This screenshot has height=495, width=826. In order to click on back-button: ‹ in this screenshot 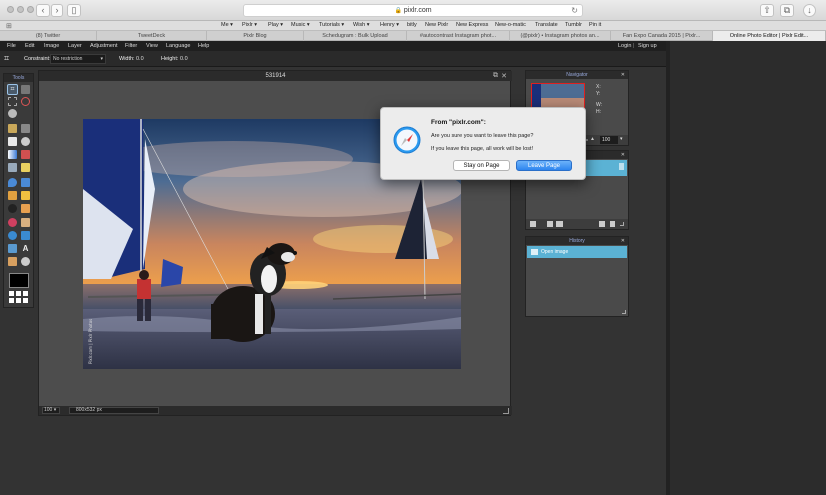, I will do `click(43, 10)`.